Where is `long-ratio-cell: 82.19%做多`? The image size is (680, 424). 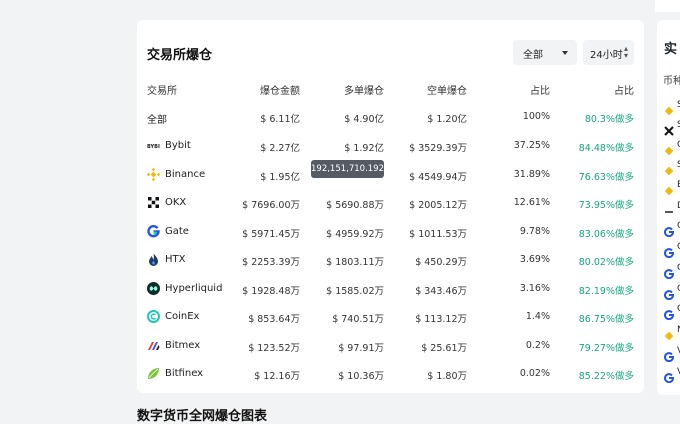
long-ratio-cell: 82.19%做多 is located at coordinates (606, 291).